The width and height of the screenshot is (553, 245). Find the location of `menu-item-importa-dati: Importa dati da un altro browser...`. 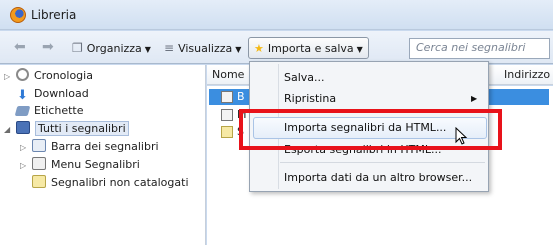

menu-item-importa-dati: Importa dati da un altro browser... is located at coordinates (378, 178).